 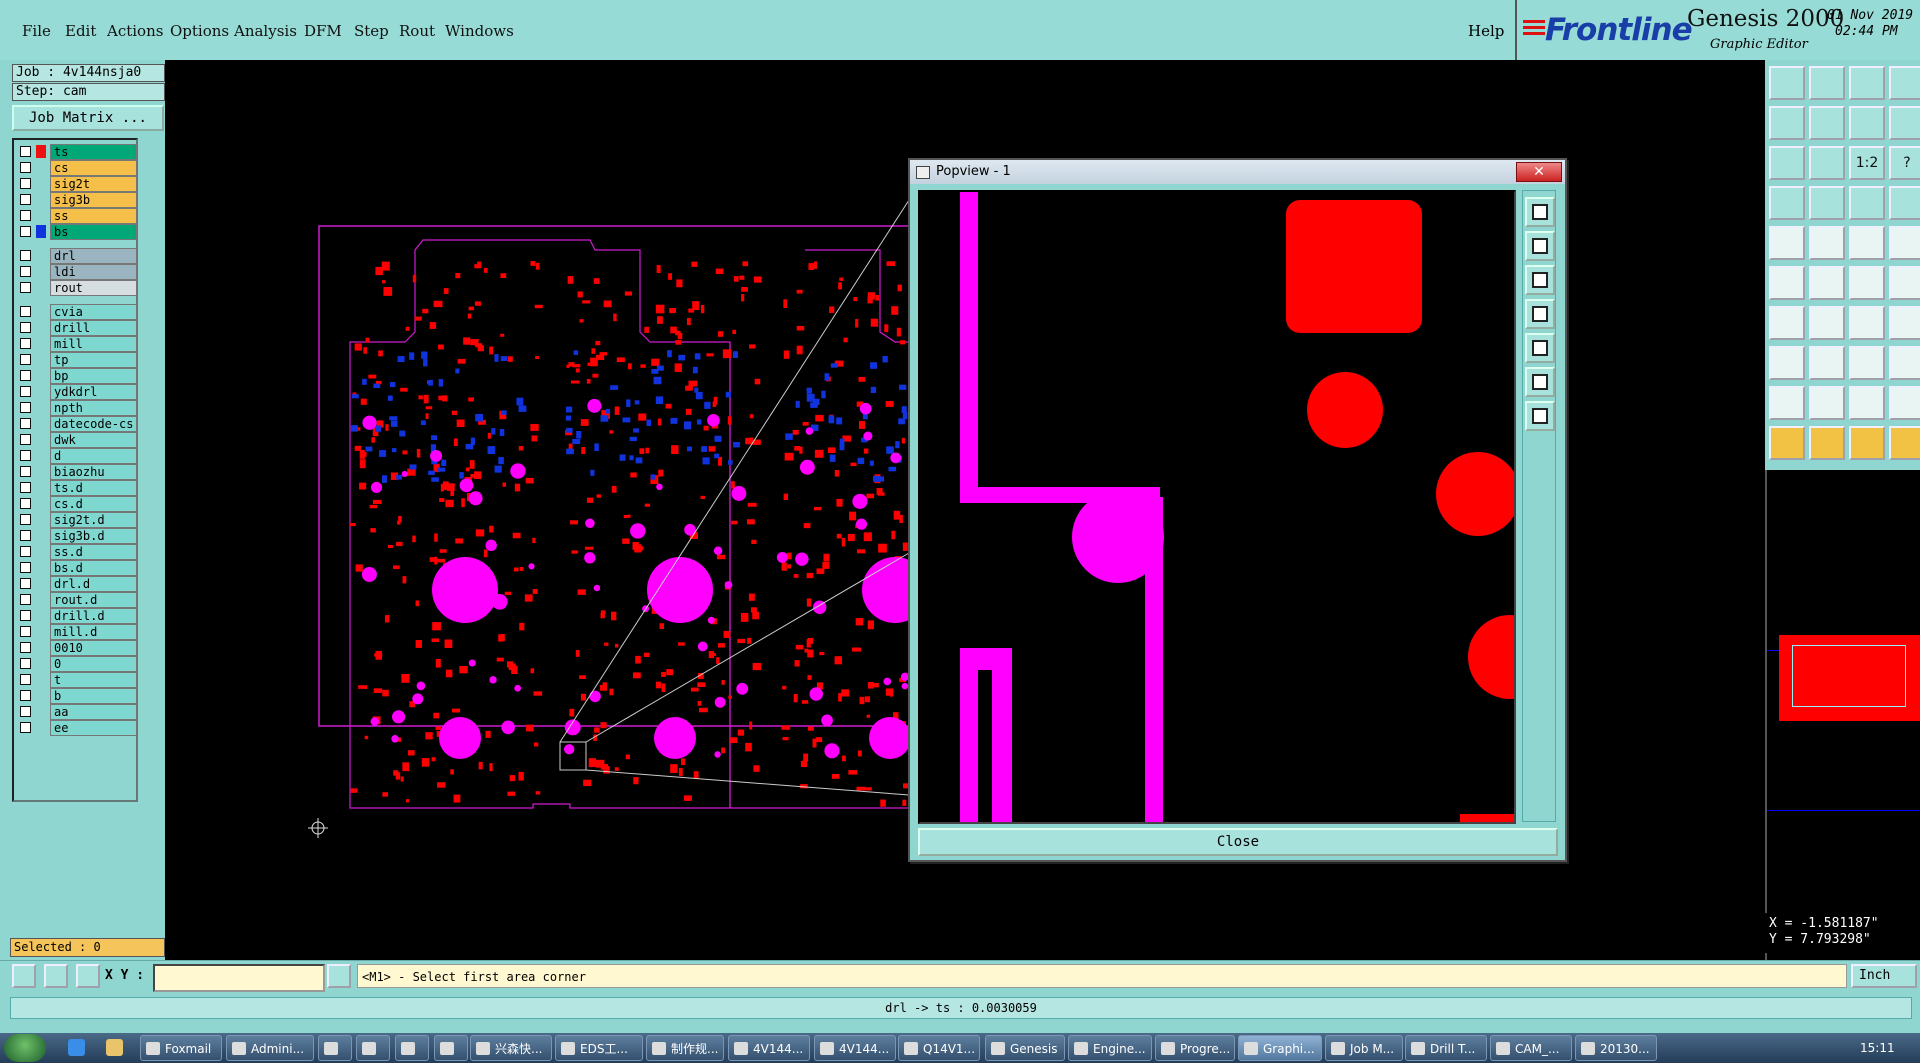 I want to click on layer-row: ts, so click(x=76, y=152).